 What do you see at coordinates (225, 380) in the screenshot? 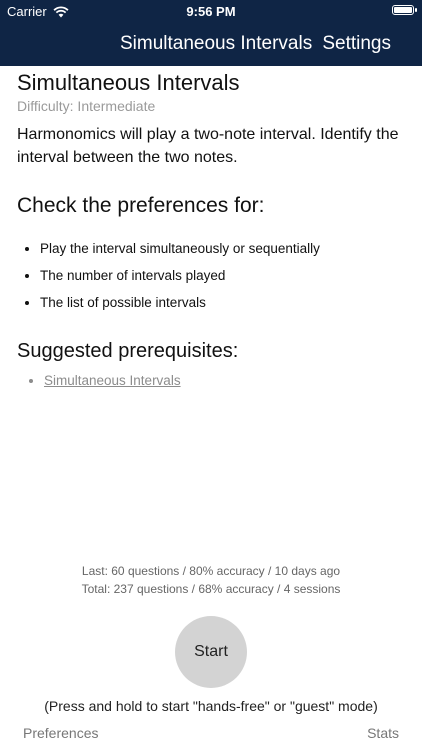
I see `list-item: Simultaneous Intervals` at bounding box center [225, 380].